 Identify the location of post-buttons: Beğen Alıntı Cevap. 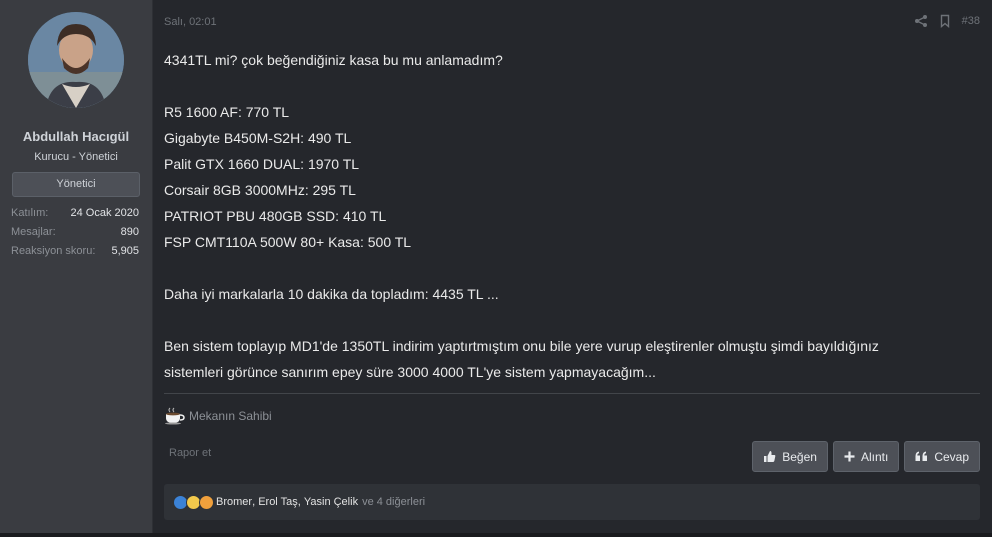
(866, 456).